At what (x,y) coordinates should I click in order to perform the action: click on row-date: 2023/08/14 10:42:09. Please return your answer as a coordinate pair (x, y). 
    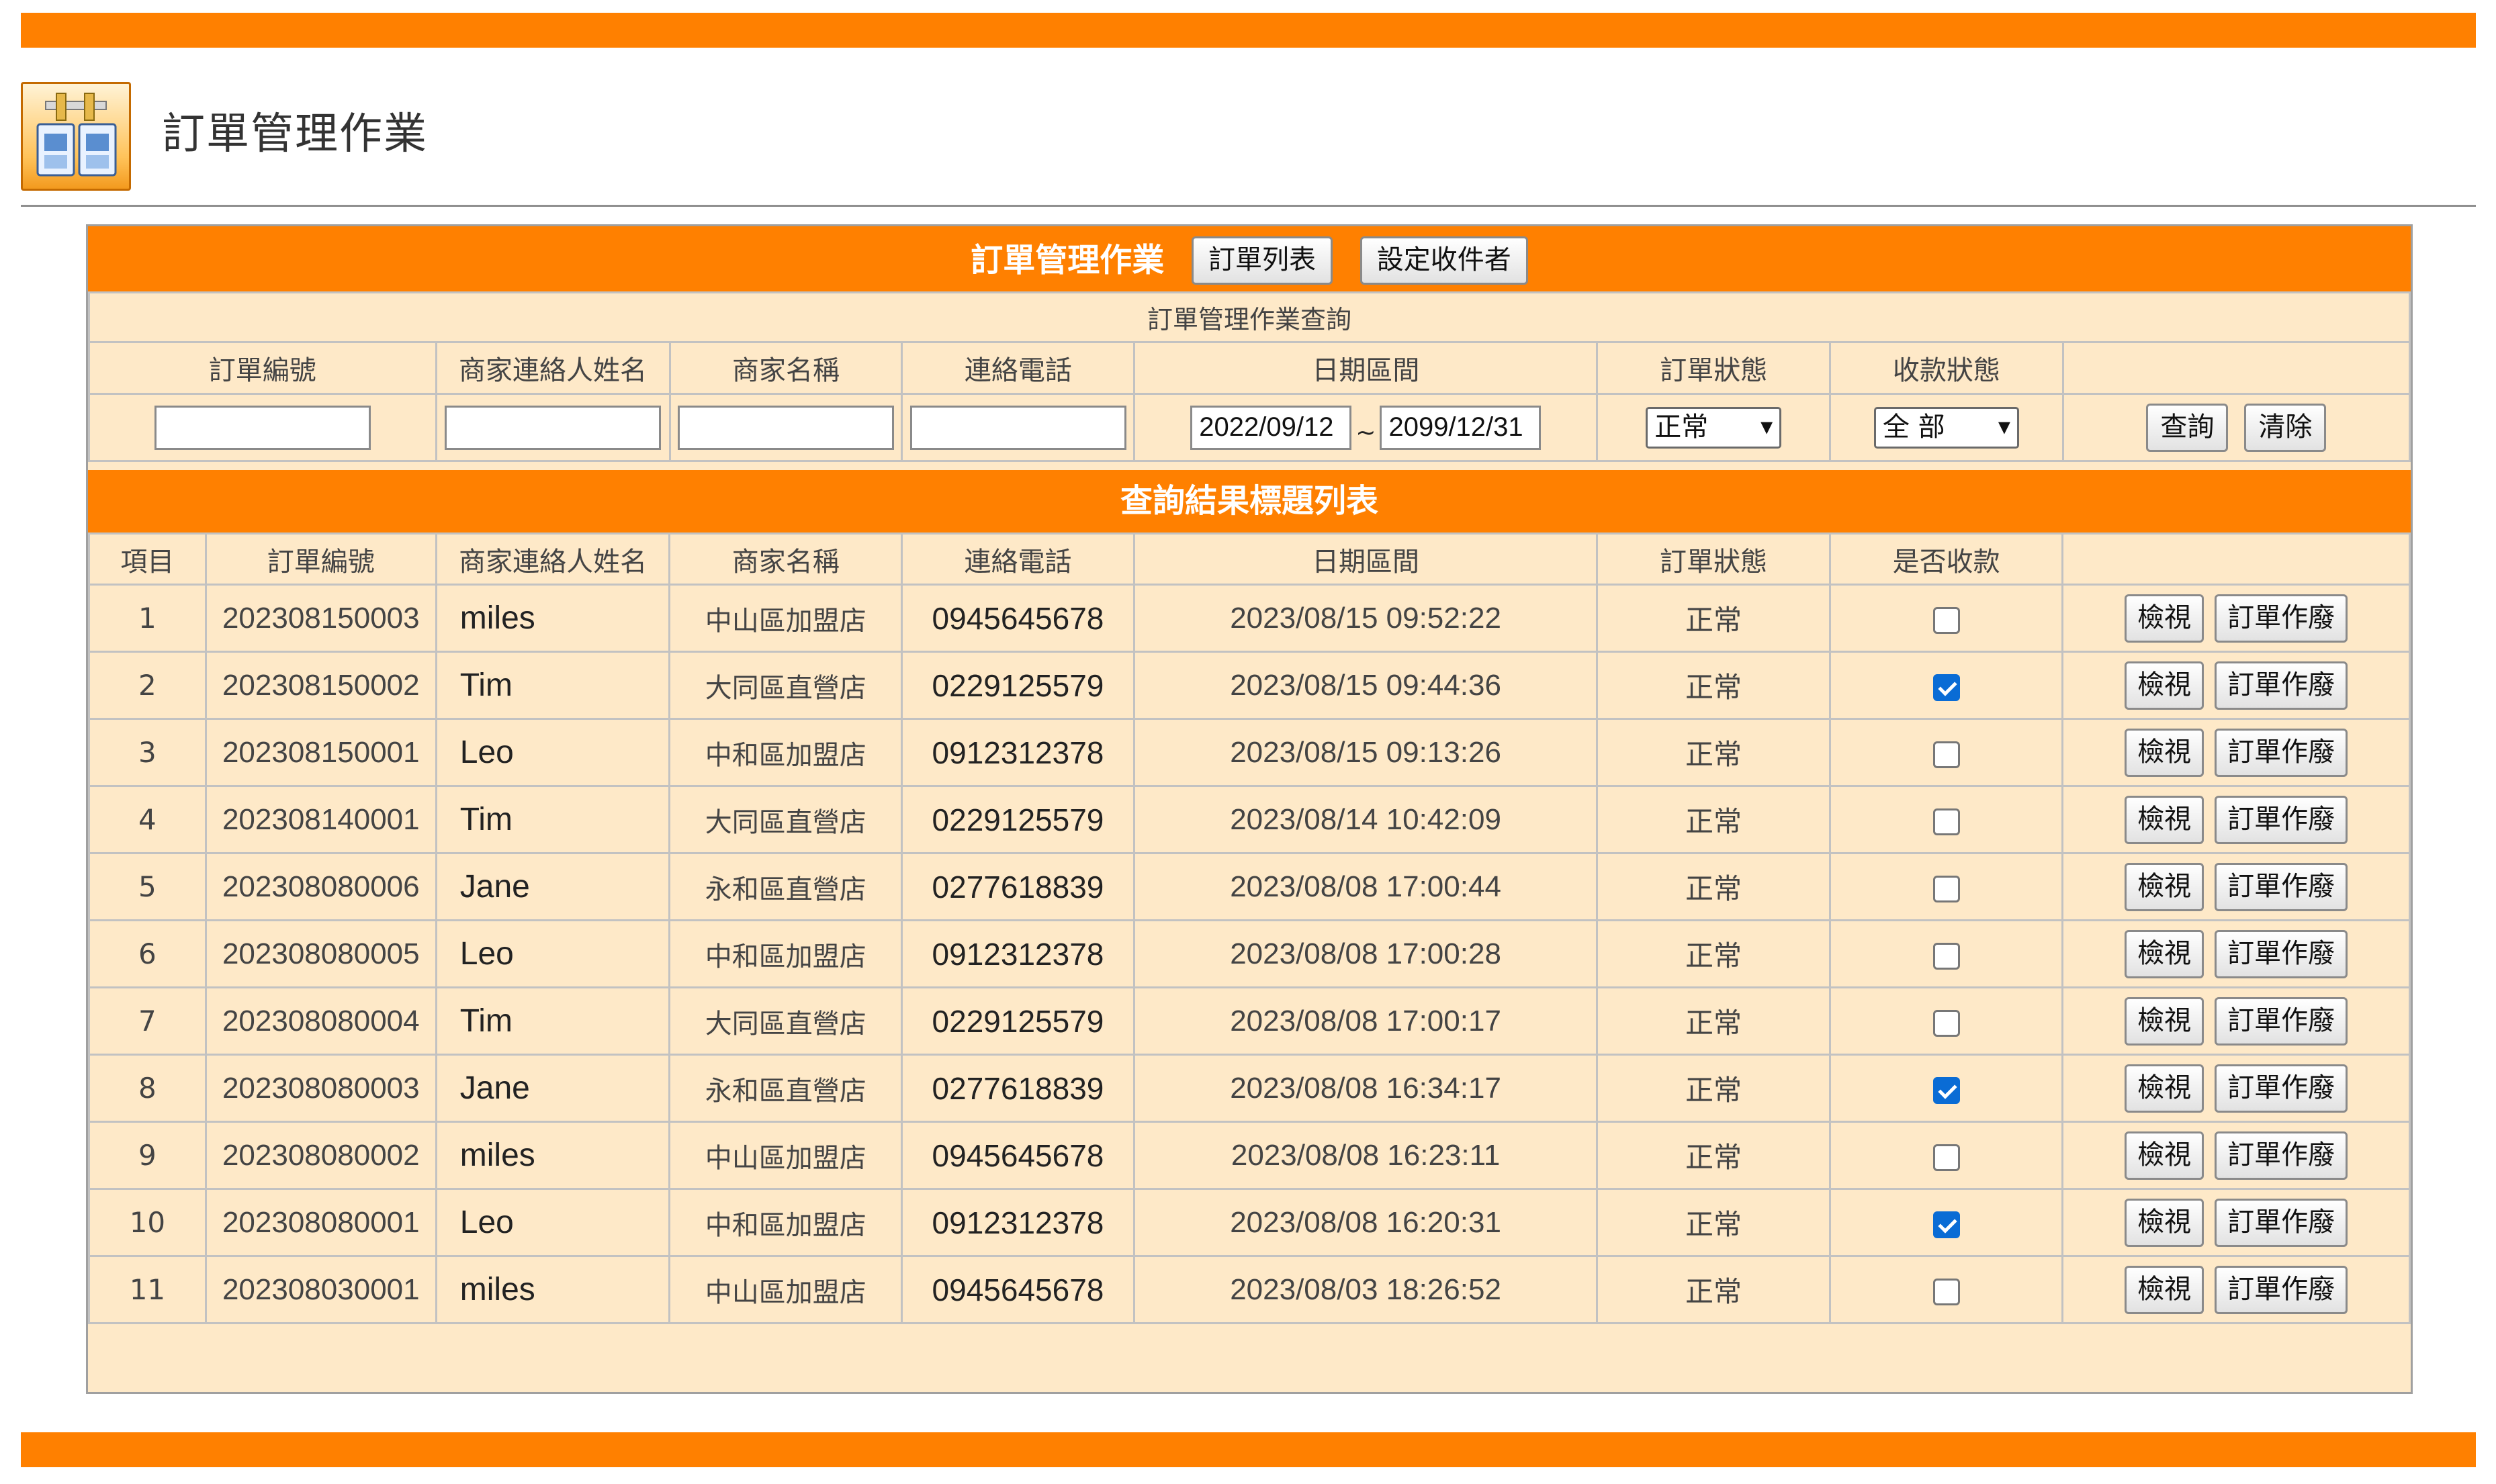
    Looking at the image, I should click on (1365, 819).